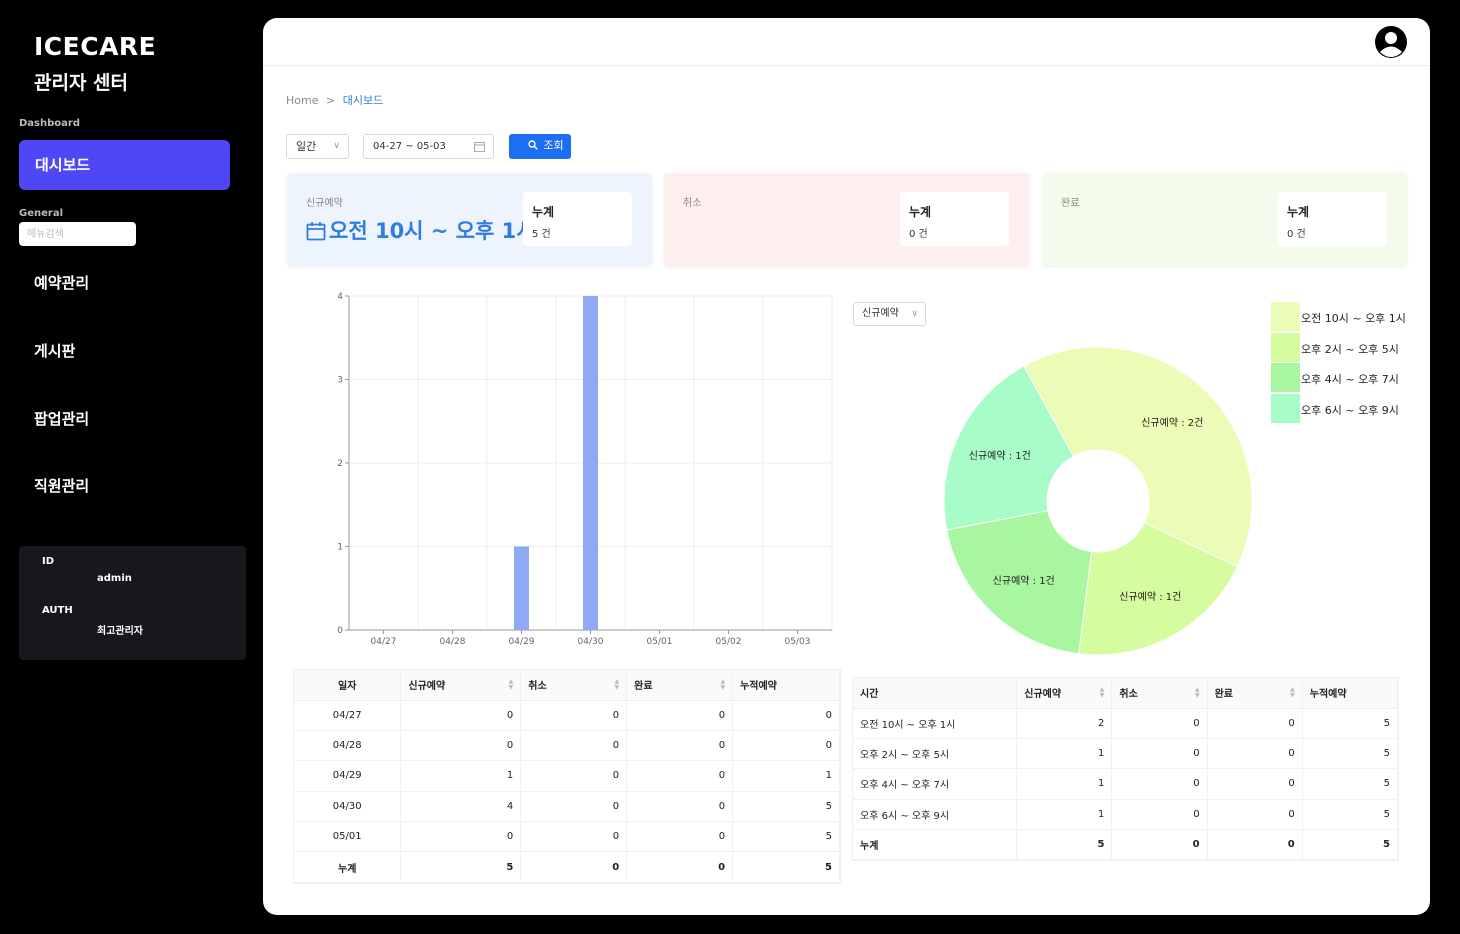 The width and height of the screenshot is (1460, 934). Describe the element at coordinates (41, 213) in the screenshot. I see `section-label-general: General` at that location.